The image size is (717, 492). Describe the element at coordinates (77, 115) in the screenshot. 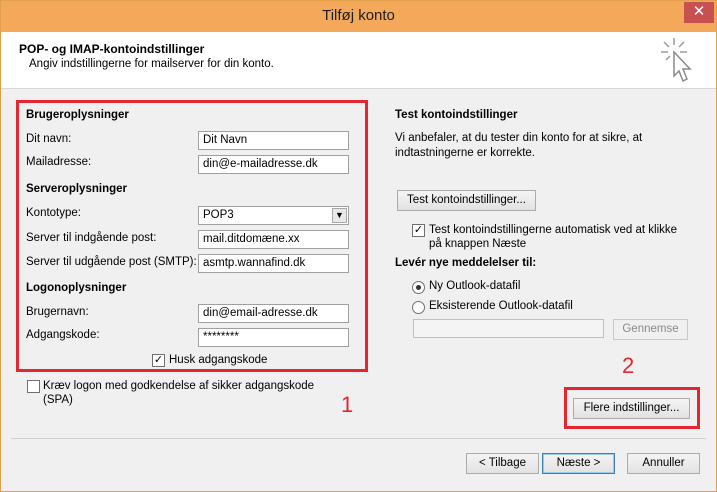

I see `user-info-heading: Brugeroplysninger` at that location.